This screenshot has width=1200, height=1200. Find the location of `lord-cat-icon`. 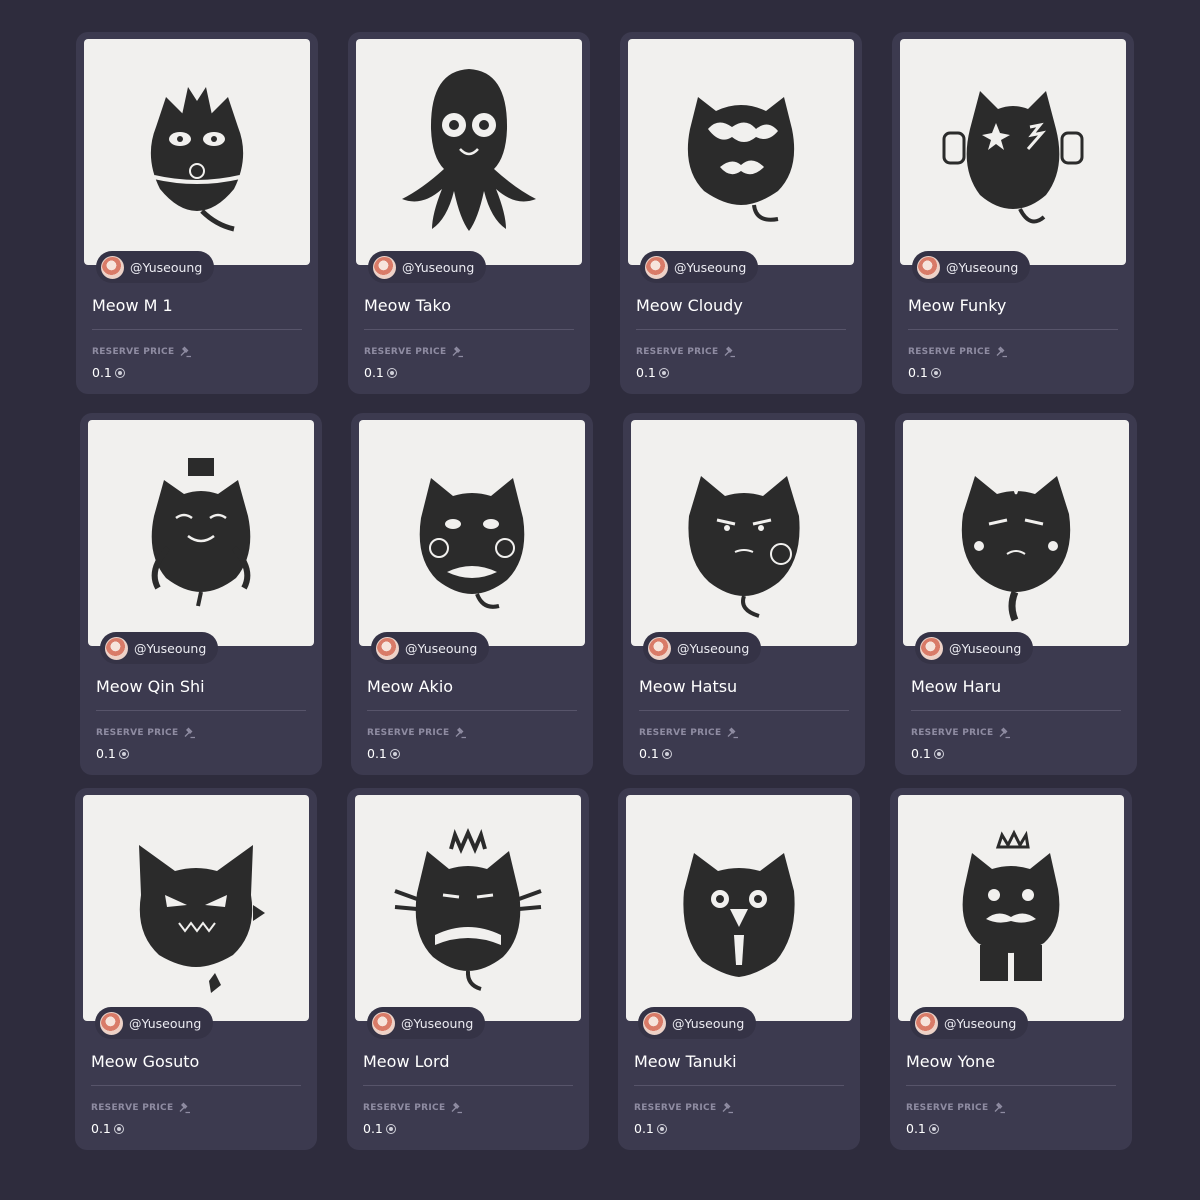

lord-cat-icon is located at coordinates (468, 908).